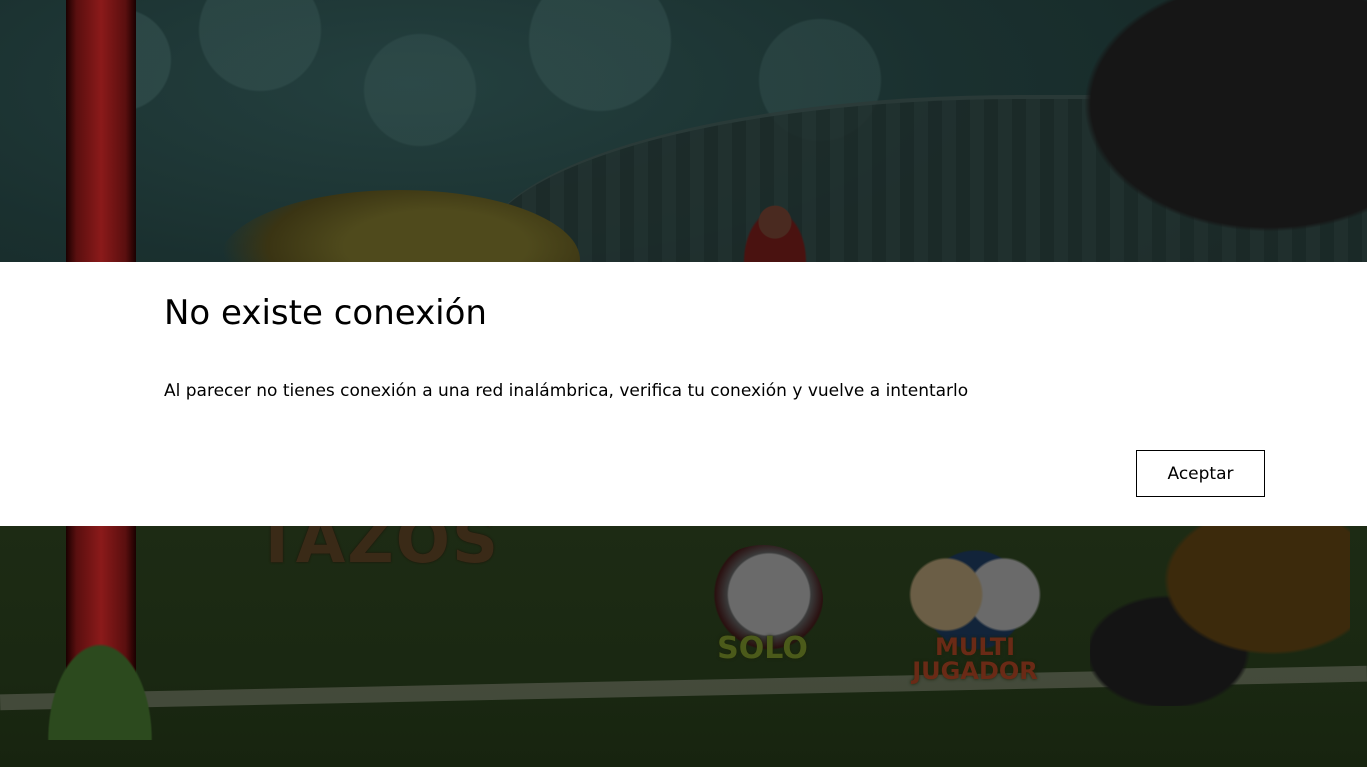 Image resolution: width=1367 pixels, height=767 pixels. I want to click on goalkeeper-character, so click(775, 233).